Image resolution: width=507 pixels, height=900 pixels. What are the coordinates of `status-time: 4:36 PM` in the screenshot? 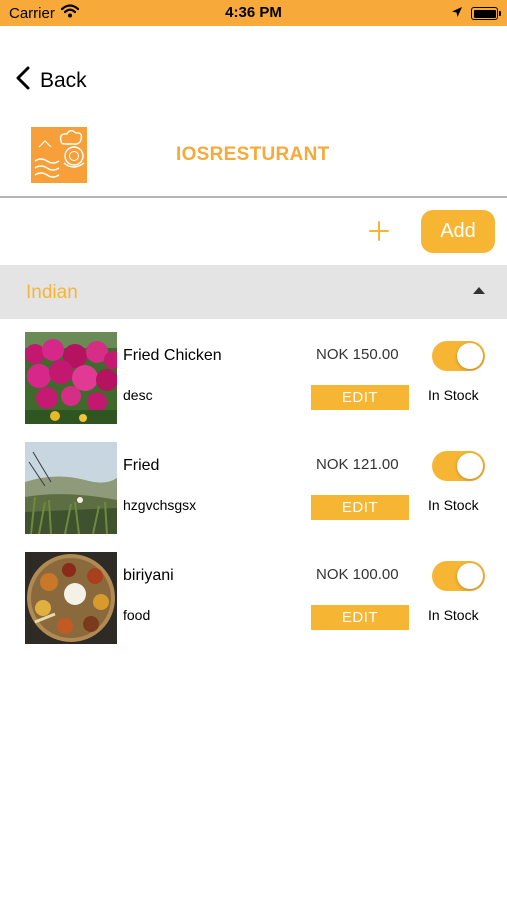 It's located at (253, 12).